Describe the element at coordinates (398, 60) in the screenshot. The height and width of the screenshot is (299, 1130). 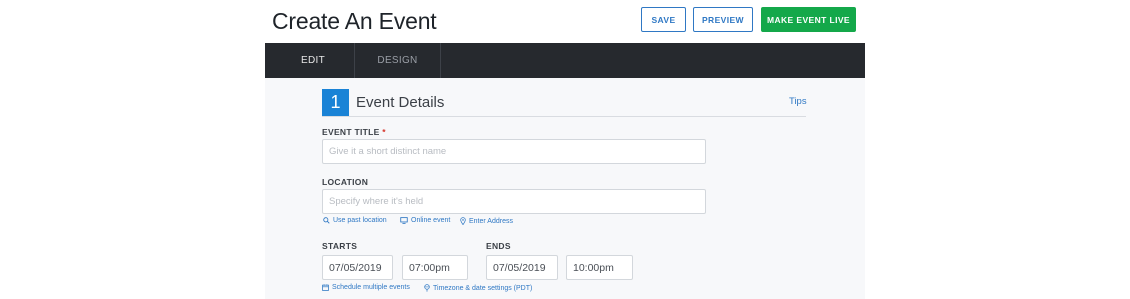
I see `tab-design: DESIGN` at that location.